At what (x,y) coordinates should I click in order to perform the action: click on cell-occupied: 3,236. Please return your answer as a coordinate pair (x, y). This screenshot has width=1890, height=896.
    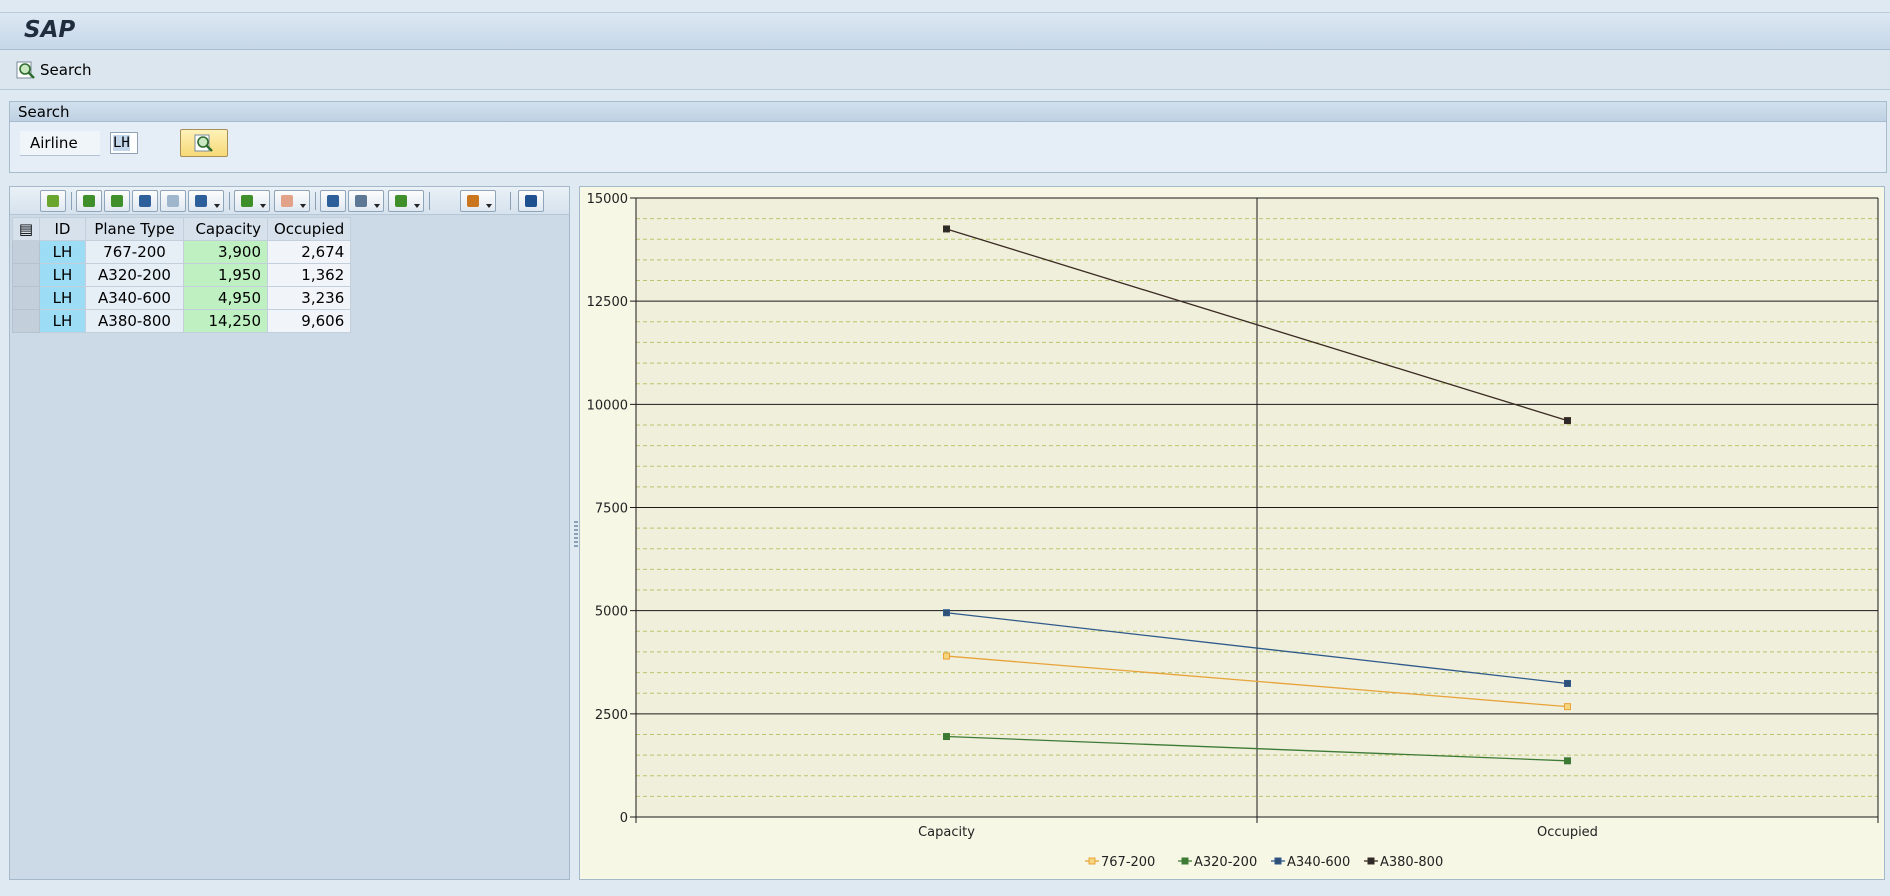
    Looking at the image, I should click on (309, 298).